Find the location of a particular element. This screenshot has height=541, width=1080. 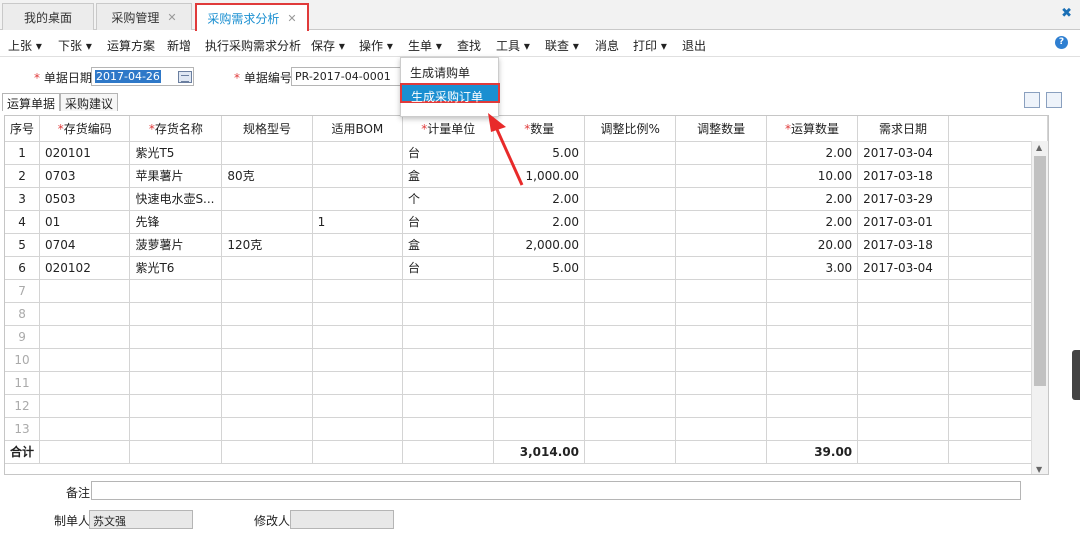

cell-no: 12 is located at coordinates (23, 406).